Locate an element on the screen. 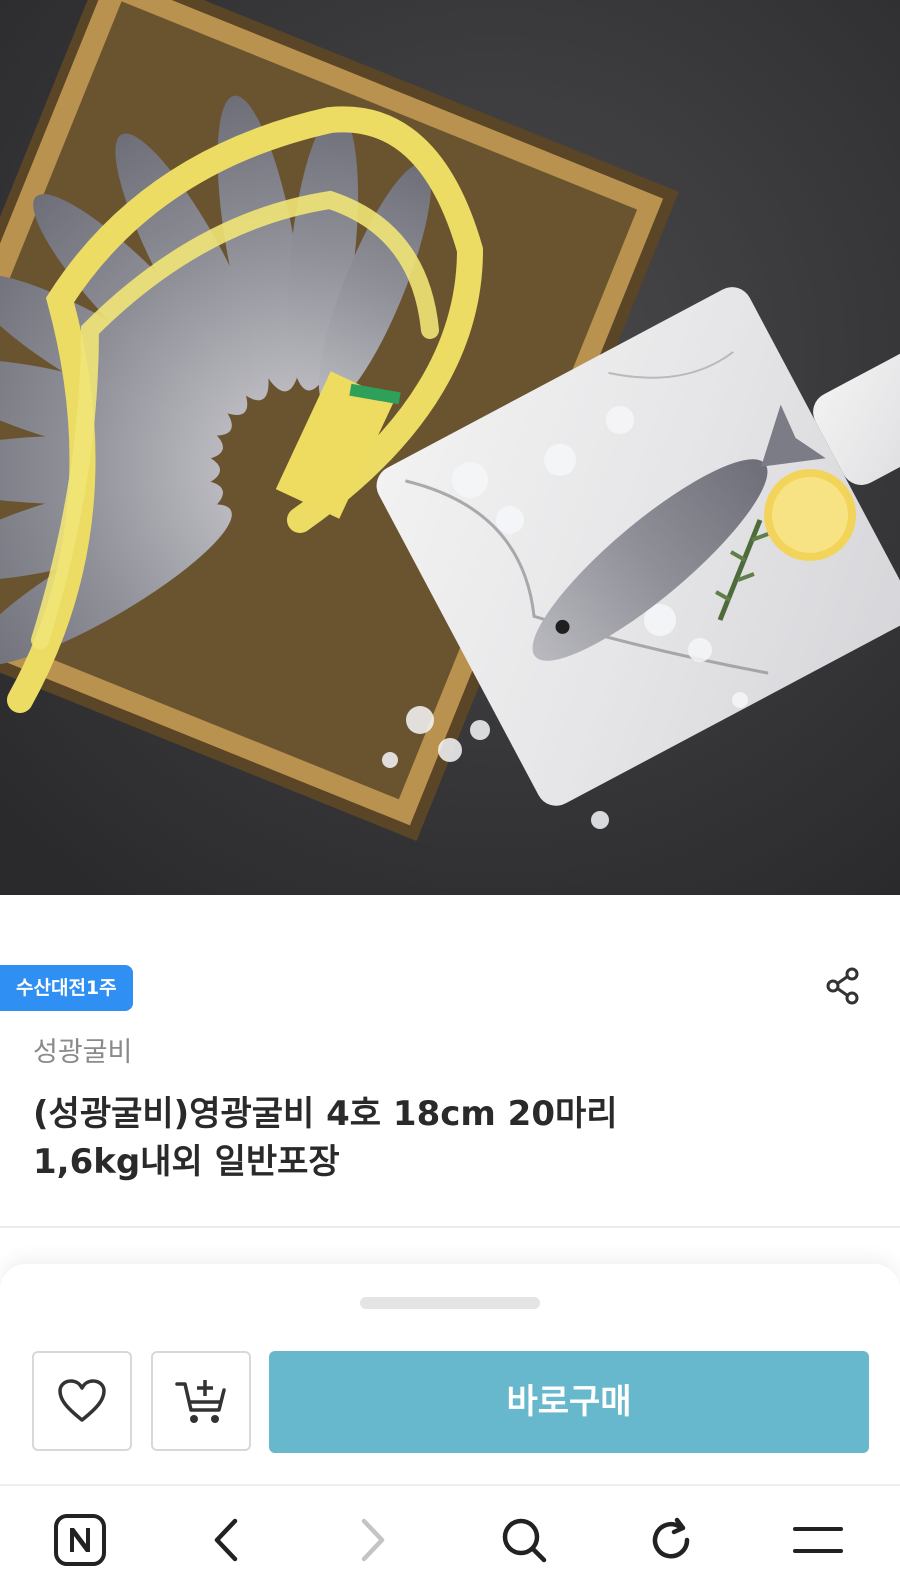  share-button is located at coordinates (844, 986).